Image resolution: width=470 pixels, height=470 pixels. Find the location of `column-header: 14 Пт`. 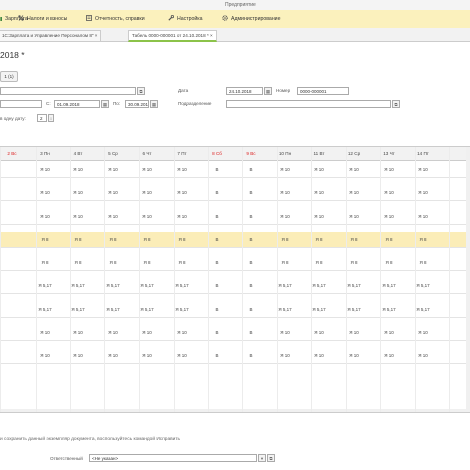

column-header: 14 Пт is located at coordinates (423, 153).